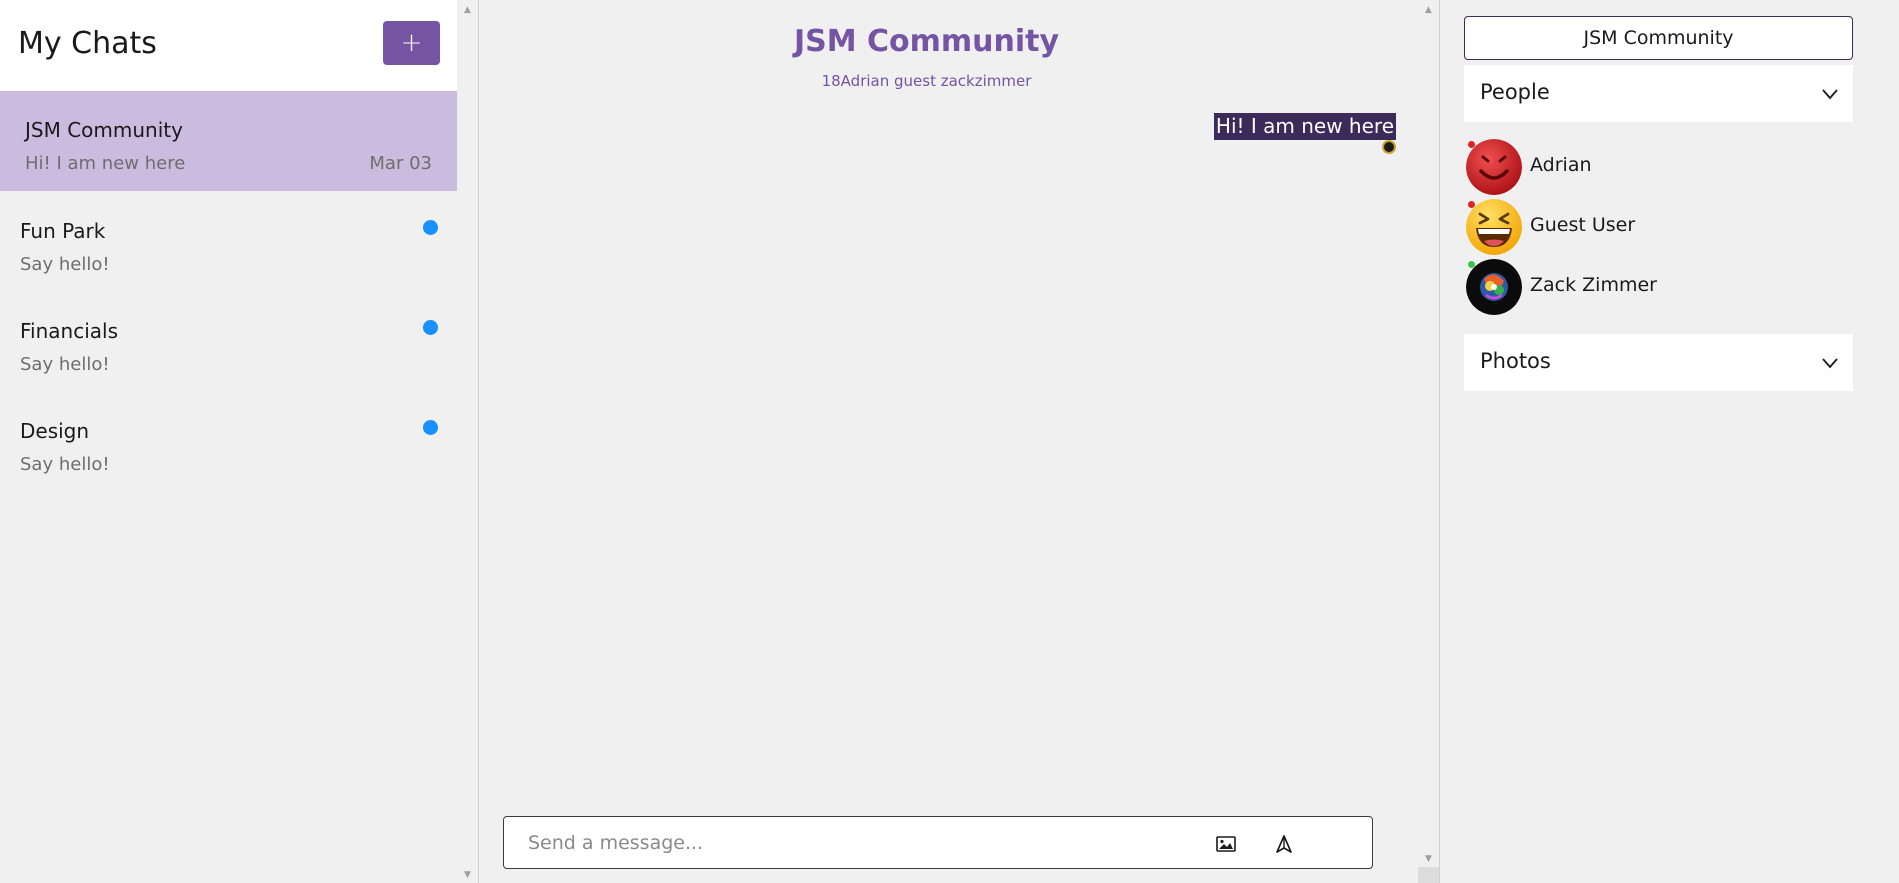  What do you see at coordinates (1284, 844) in the screenshot?
I see `send-icon` at bounding box center [1284, 844].